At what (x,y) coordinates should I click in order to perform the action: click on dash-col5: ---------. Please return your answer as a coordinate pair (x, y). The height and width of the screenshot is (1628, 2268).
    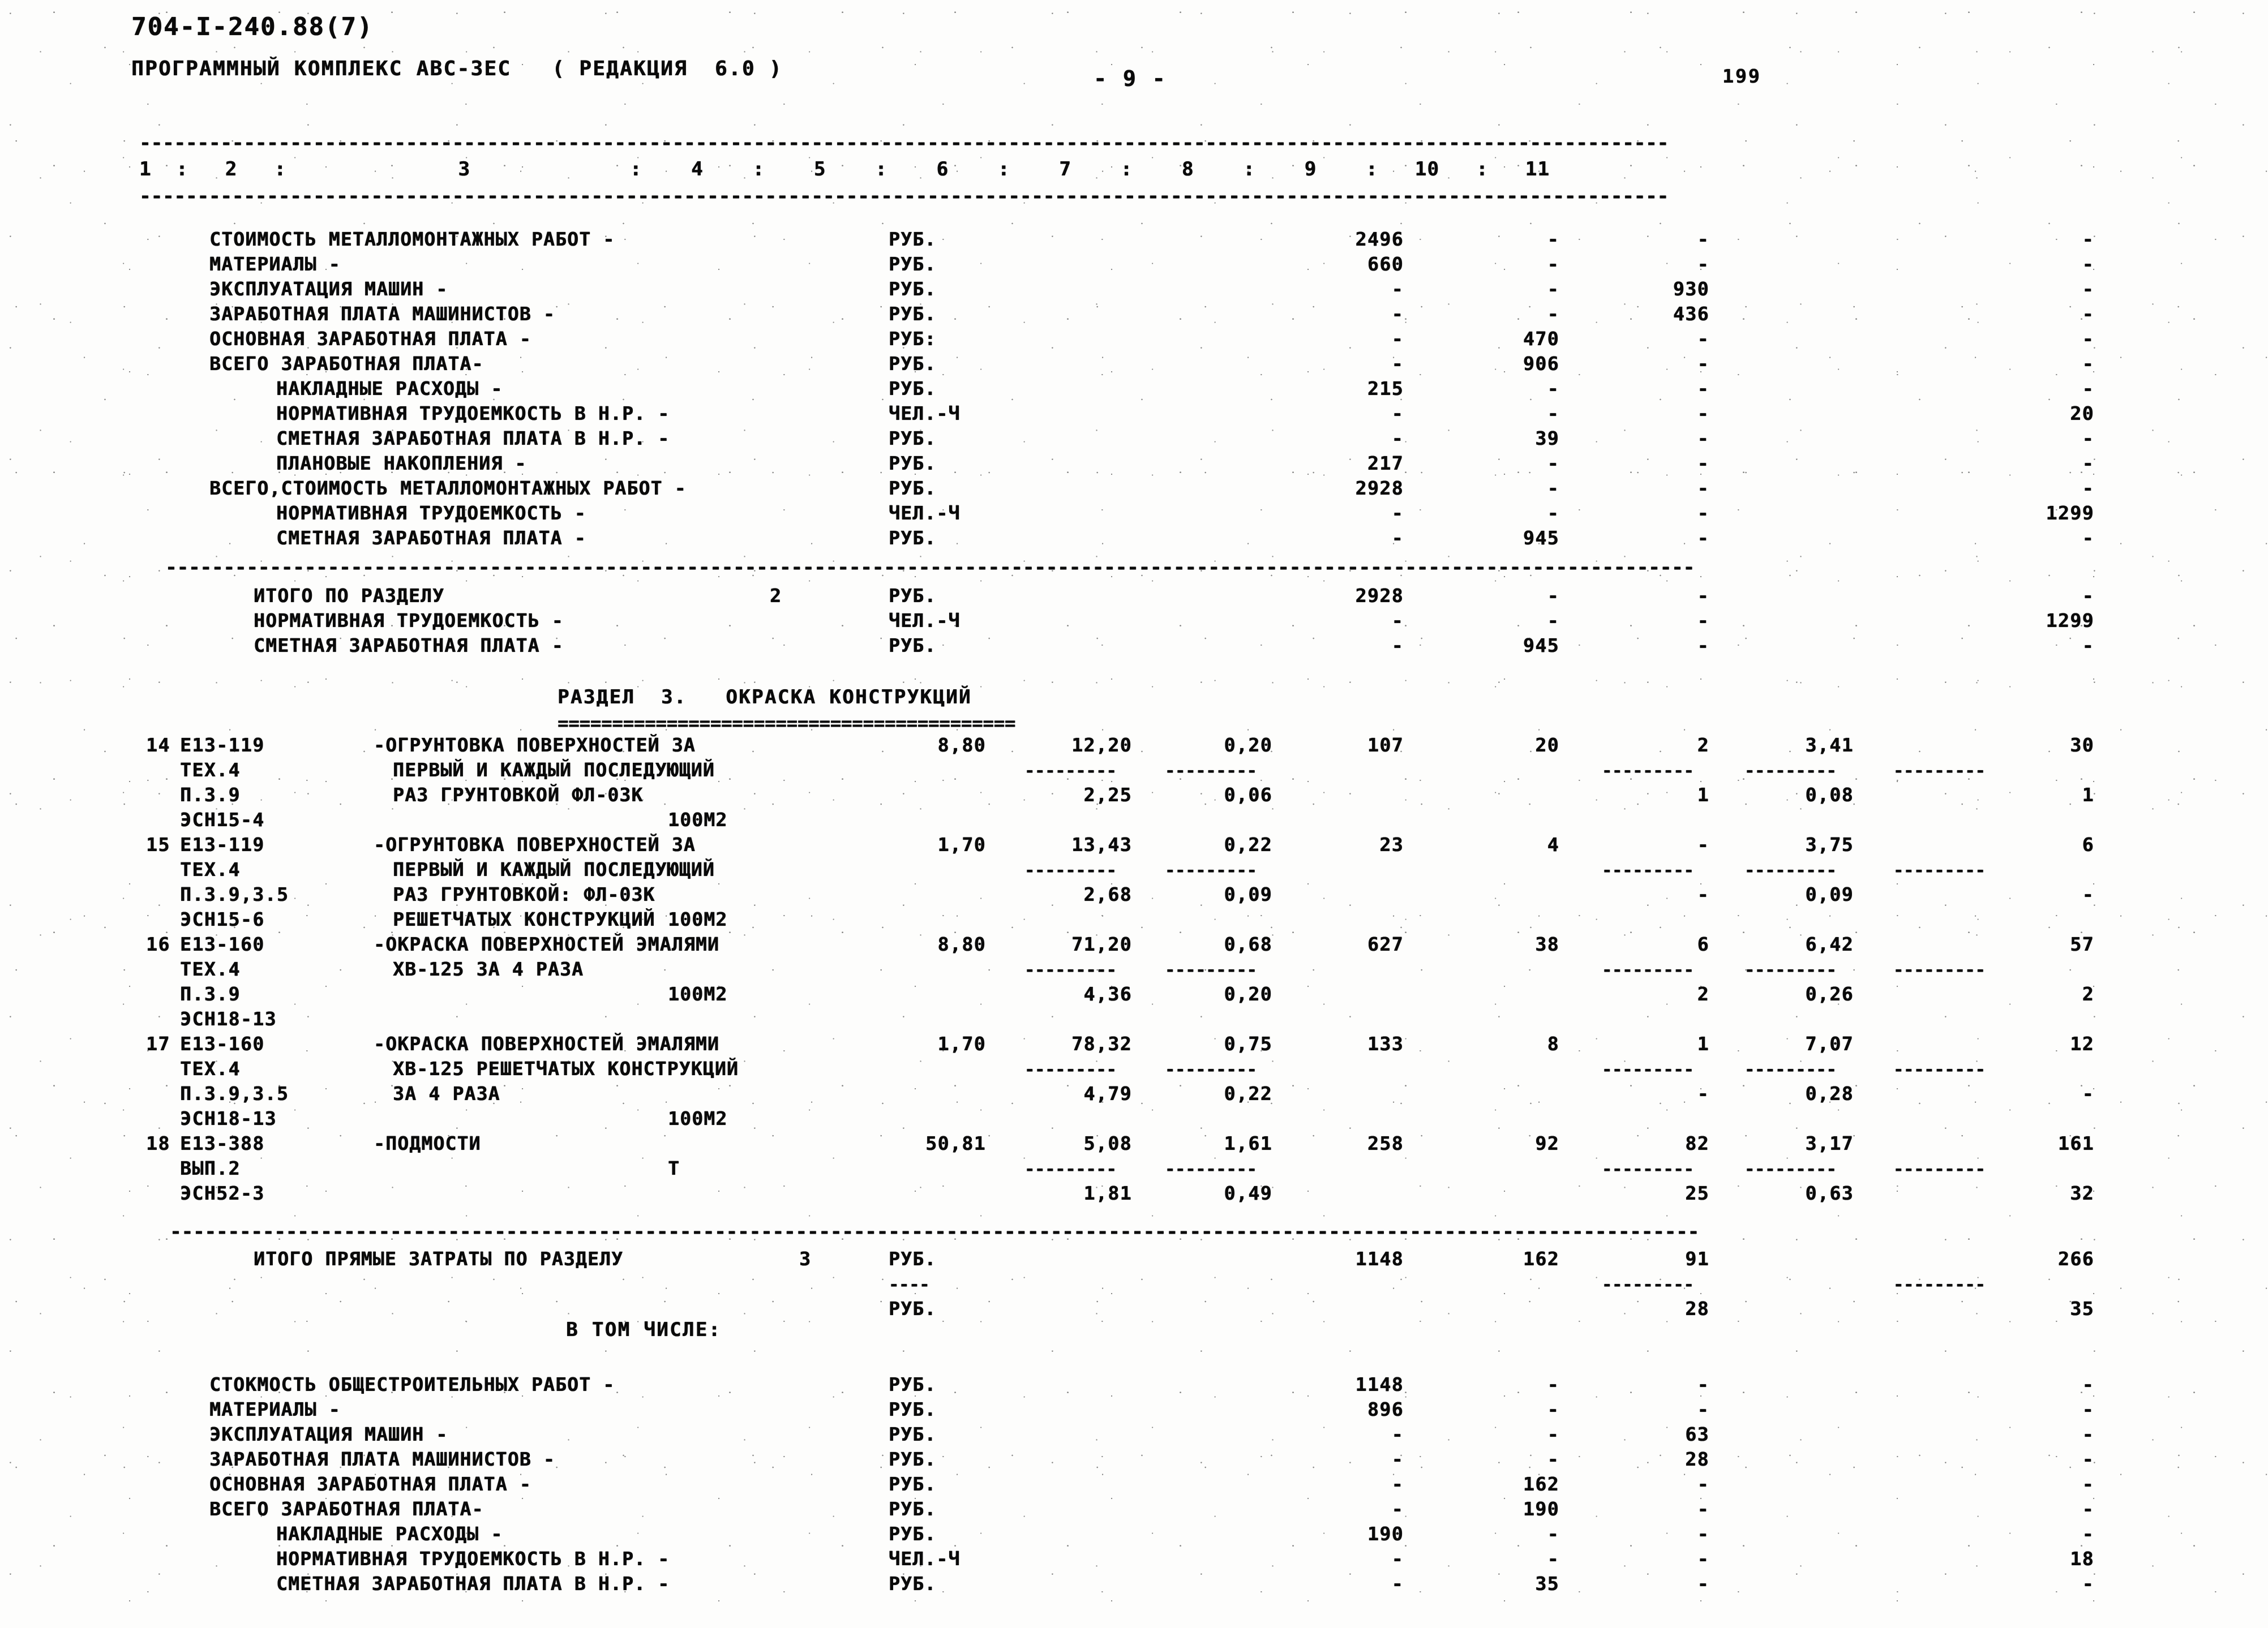
    Looking at the image, I should click on (1070, 970).